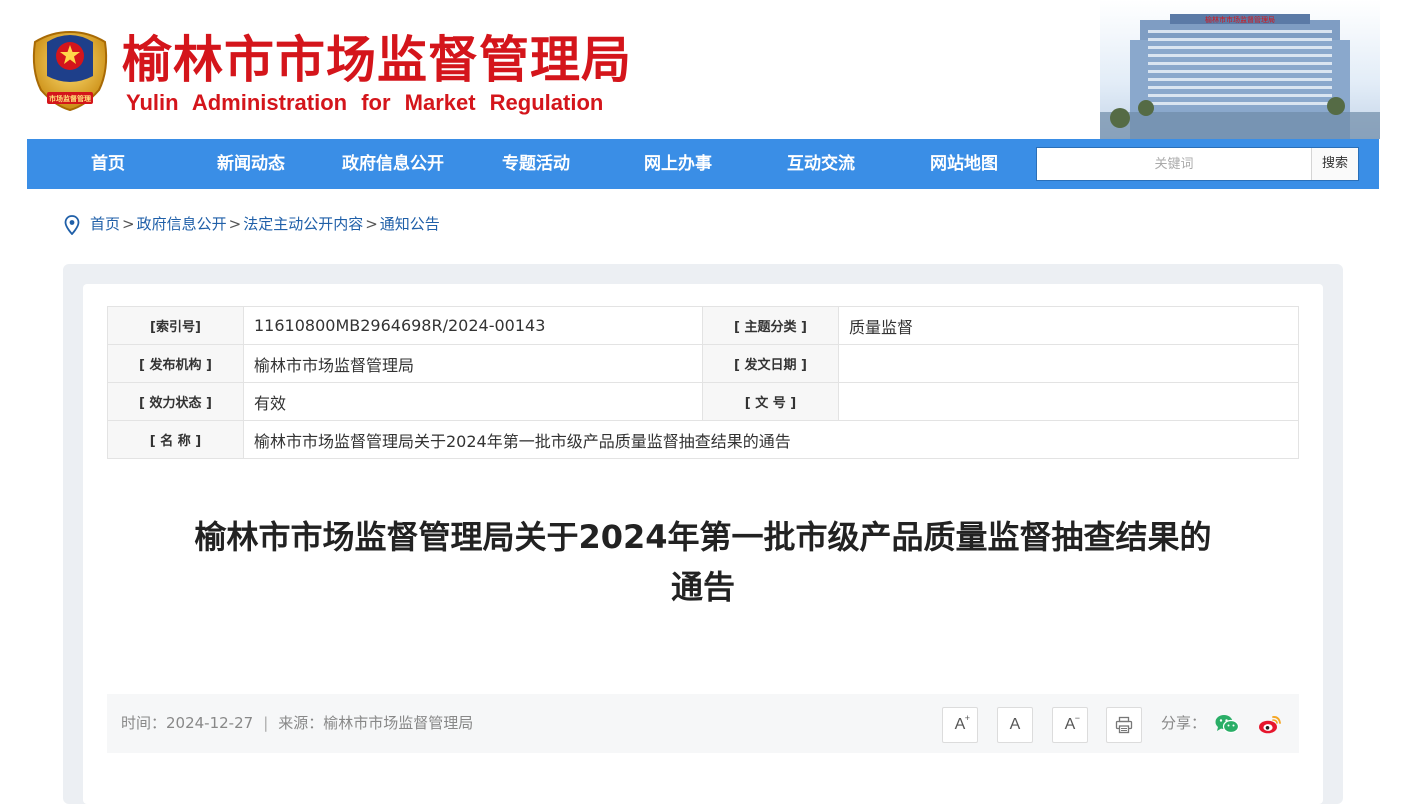  Describe the element at coordinates (108, 164) in the screenshot. I see `nav-item-home: 首页` at that location.